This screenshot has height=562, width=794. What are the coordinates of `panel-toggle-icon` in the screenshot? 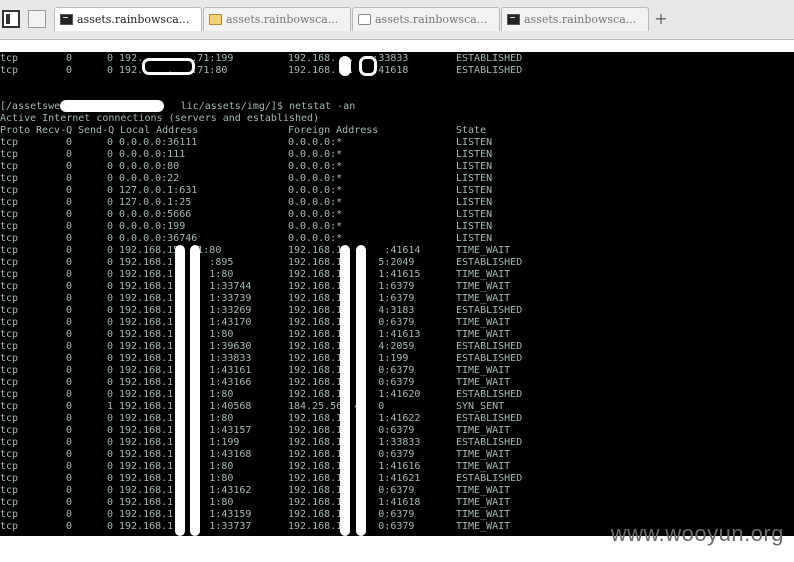 It's located at (11, 19).